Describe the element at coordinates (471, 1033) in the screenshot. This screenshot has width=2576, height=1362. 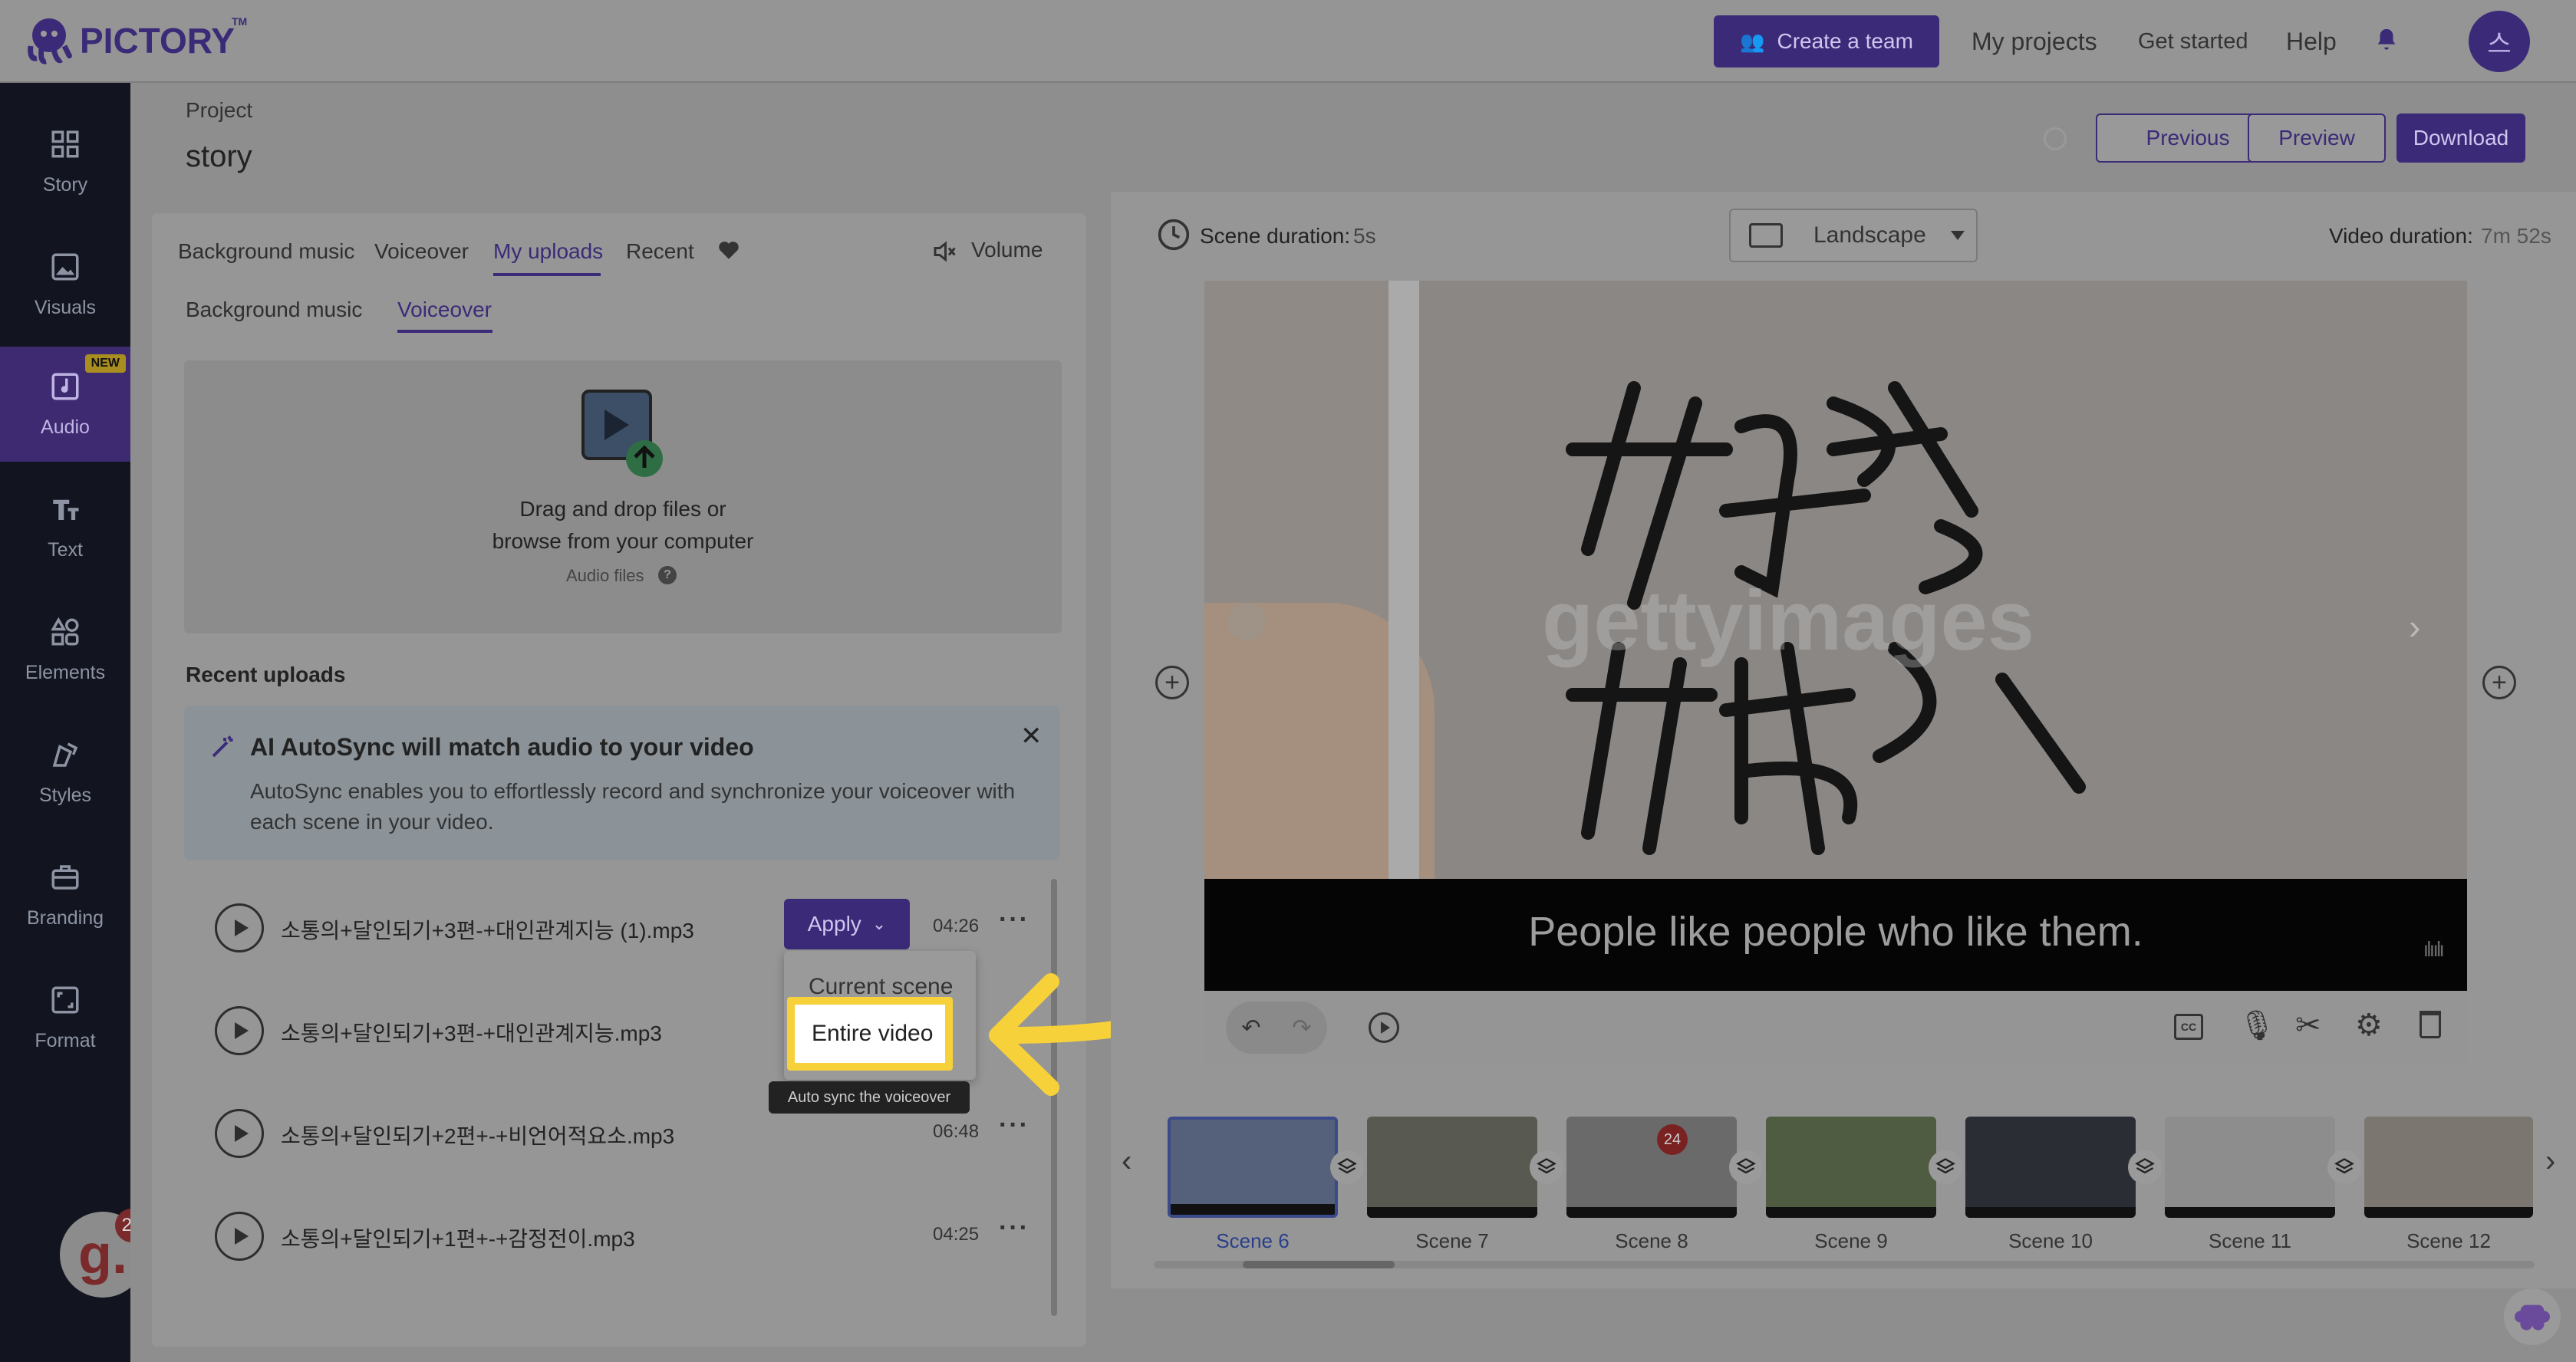
I see `file-name: 소통의+달인되기+3편-+대인관계지능.mp3` at that location.